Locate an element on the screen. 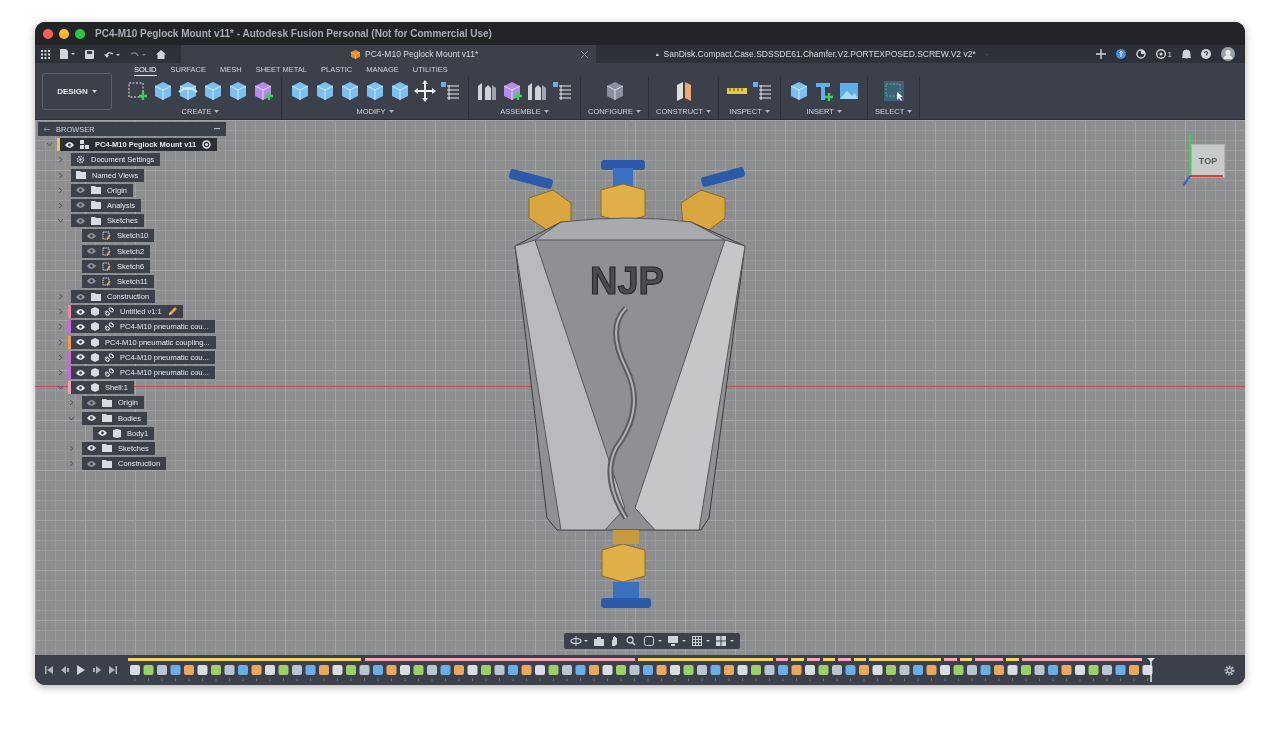 Image resolution: width=1280 pixels, height=731 pixels. grid-icon is located at coordinates (701, 641).